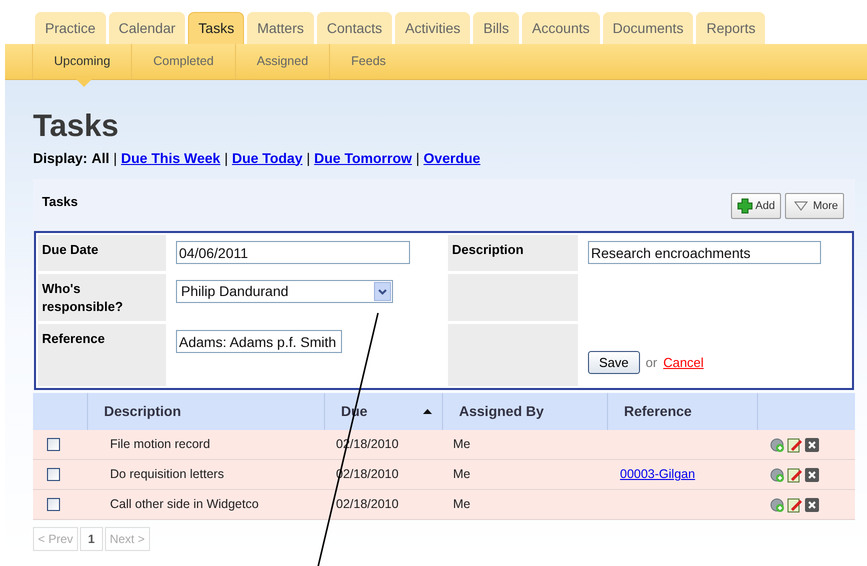  I want to click on page-title: Tasks, so click(76, 126).